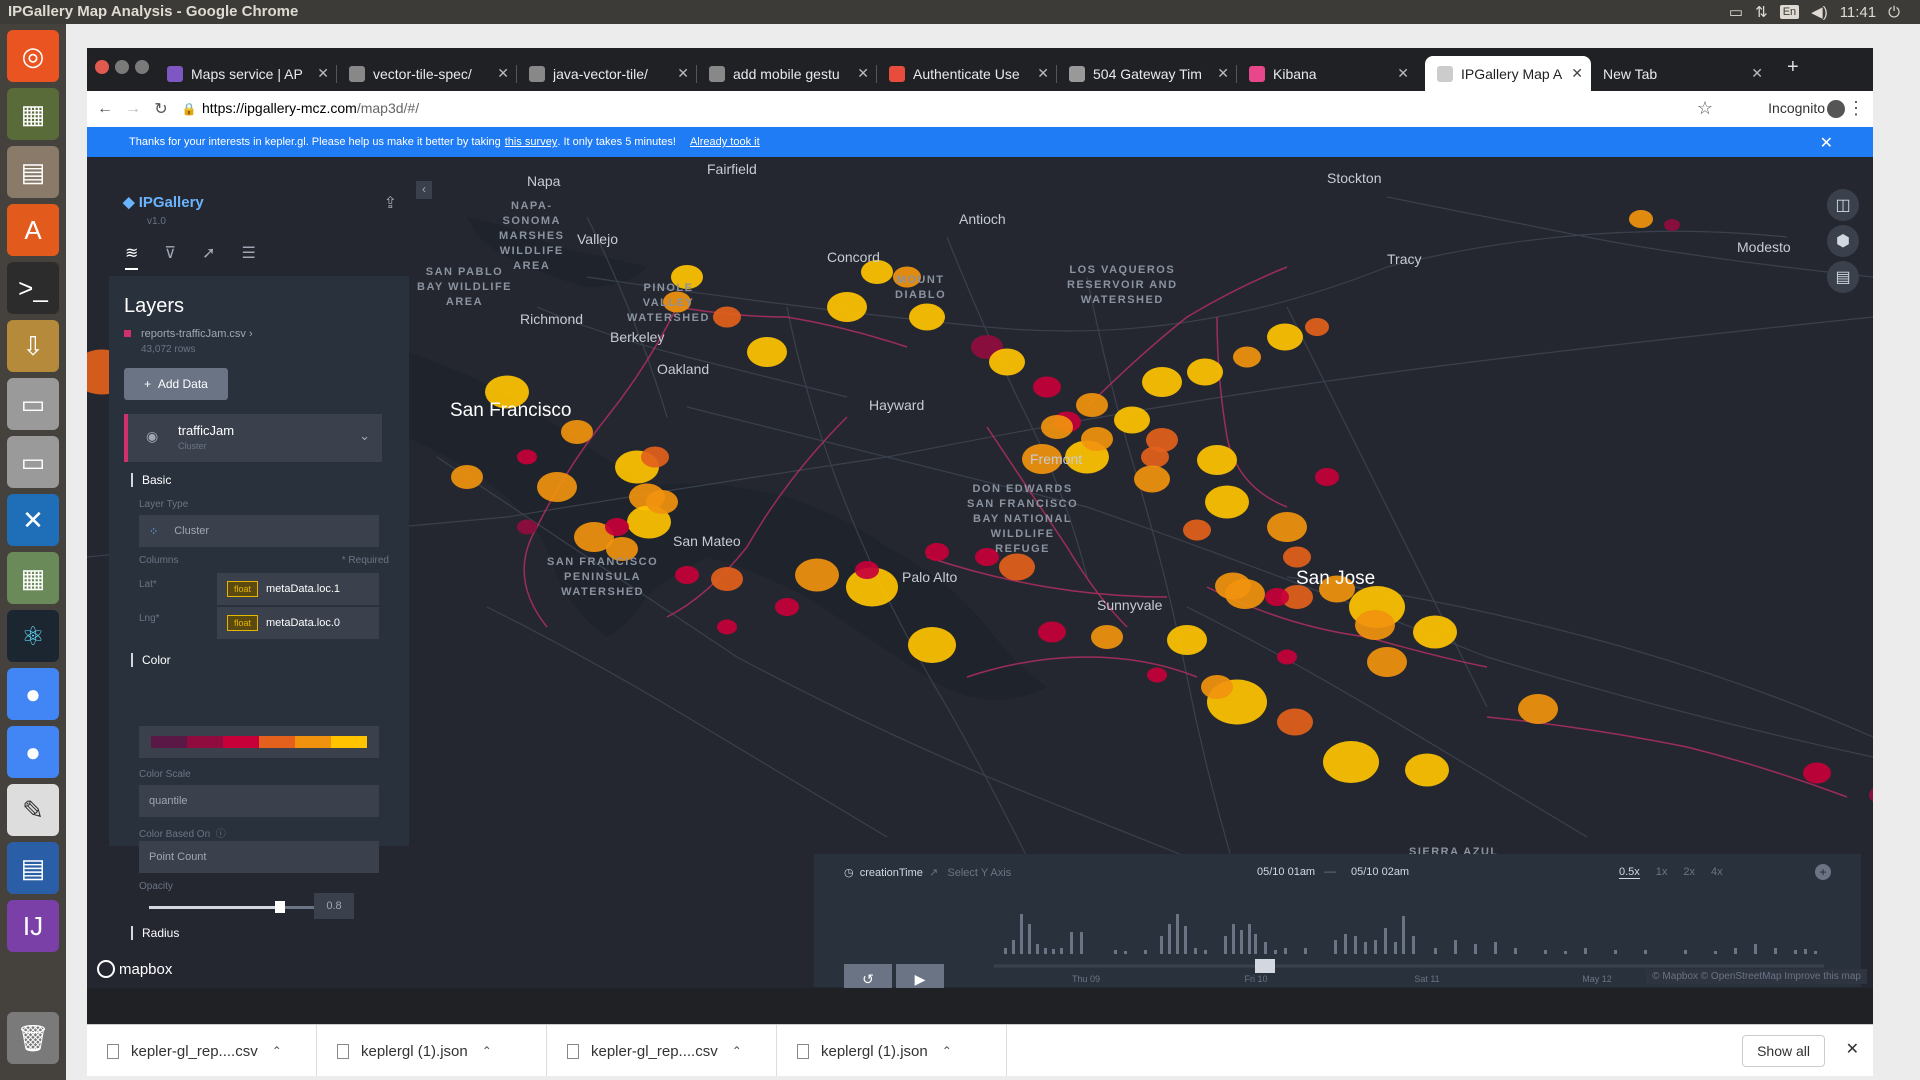  What do you see at coordinates (298, 589) in the screenshot?
I see `lat-column-select: float metaData.loc.1` at bounding box center [298, 589].